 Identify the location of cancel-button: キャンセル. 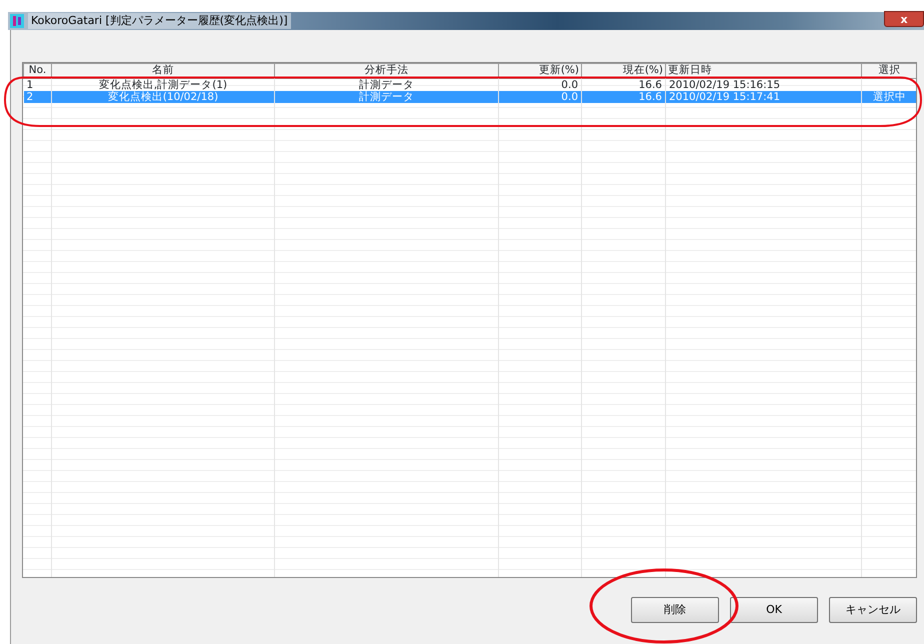
(873, 610).